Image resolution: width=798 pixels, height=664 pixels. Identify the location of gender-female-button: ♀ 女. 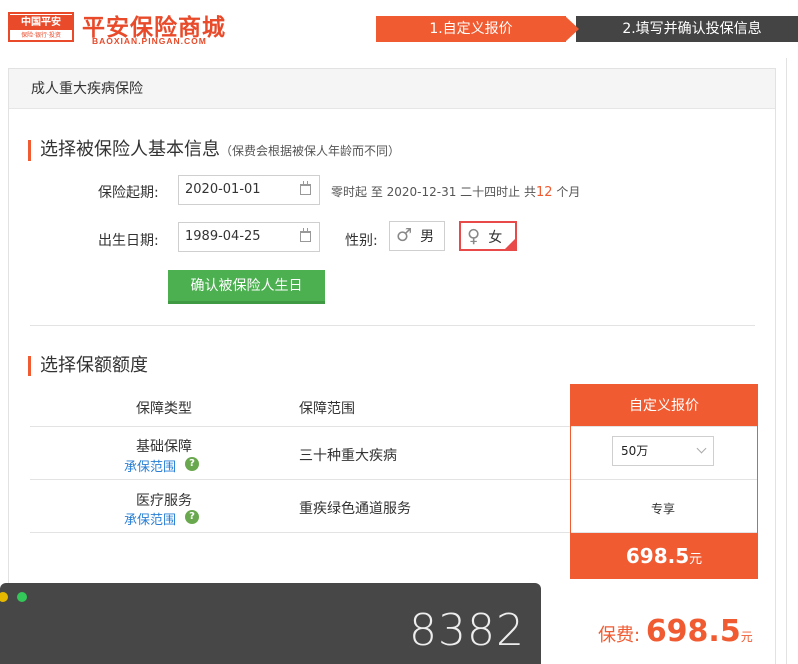
(488, 236).